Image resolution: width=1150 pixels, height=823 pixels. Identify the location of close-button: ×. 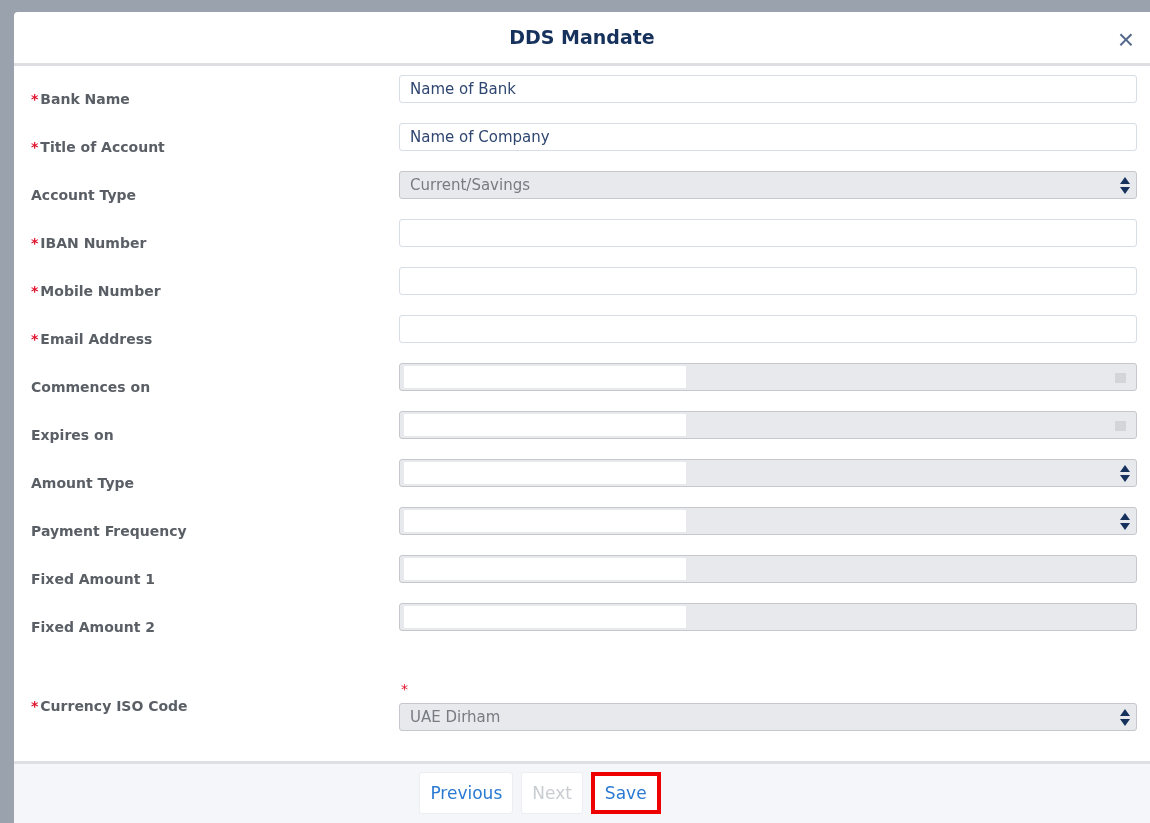
(1125, 40).